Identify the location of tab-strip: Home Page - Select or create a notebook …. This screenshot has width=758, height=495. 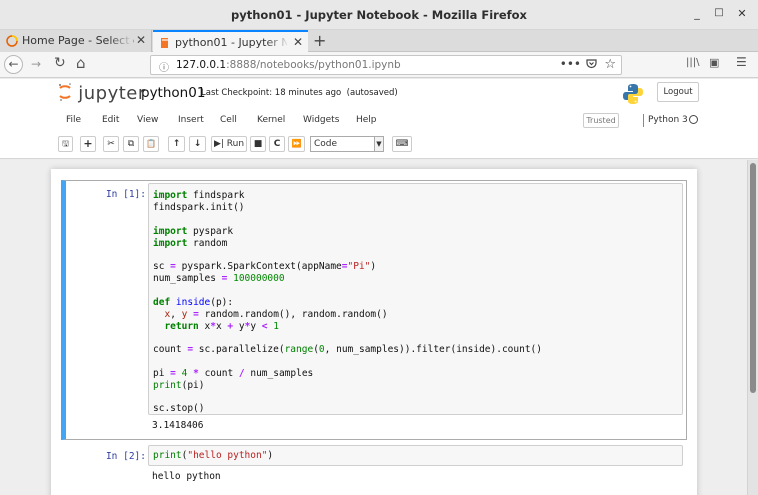
(379, 41).